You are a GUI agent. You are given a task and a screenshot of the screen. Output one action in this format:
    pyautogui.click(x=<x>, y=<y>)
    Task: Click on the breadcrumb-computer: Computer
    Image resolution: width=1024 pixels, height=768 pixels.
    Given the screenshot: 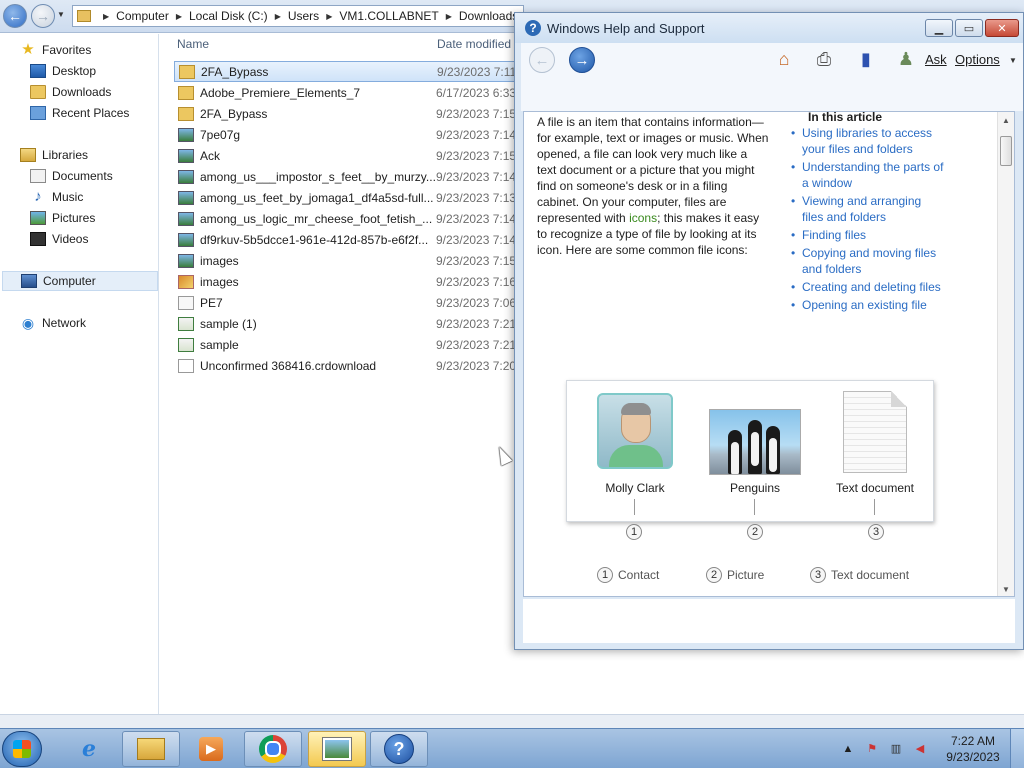 What is the action you would take?
    pyautogui.click(x=142, y=16)
    